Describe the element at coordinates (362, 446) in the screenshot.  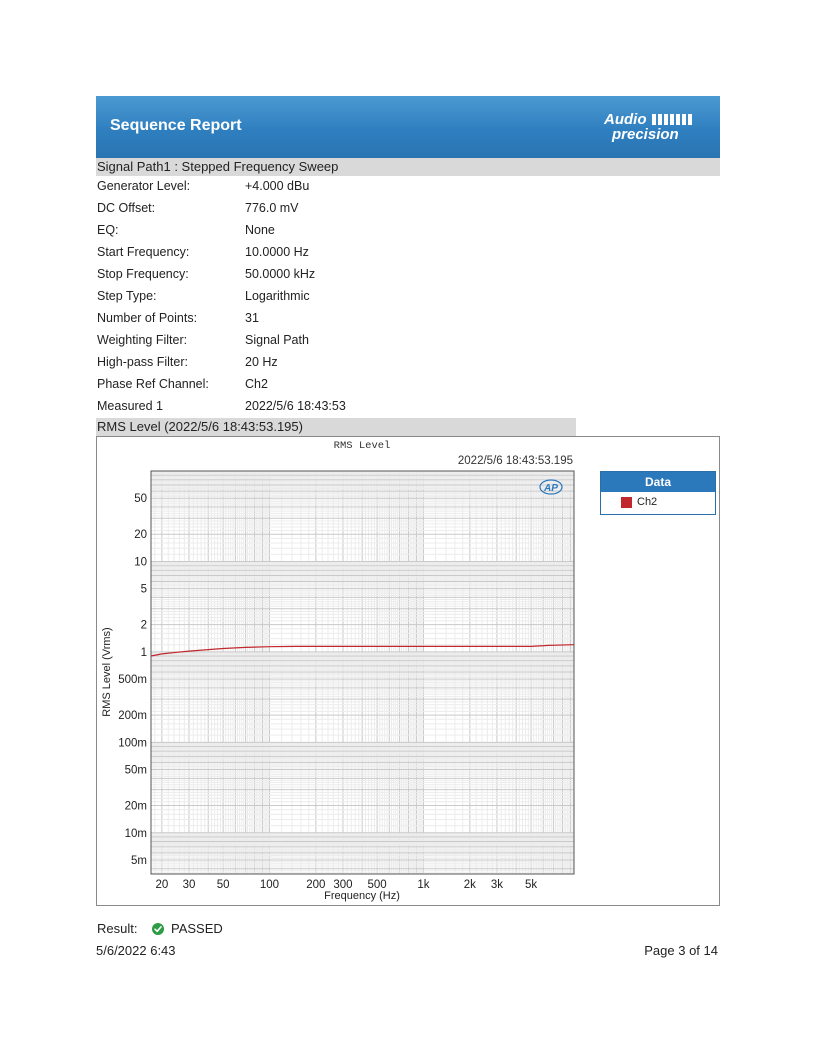
I see `chart-title: RMS Level` at that location.